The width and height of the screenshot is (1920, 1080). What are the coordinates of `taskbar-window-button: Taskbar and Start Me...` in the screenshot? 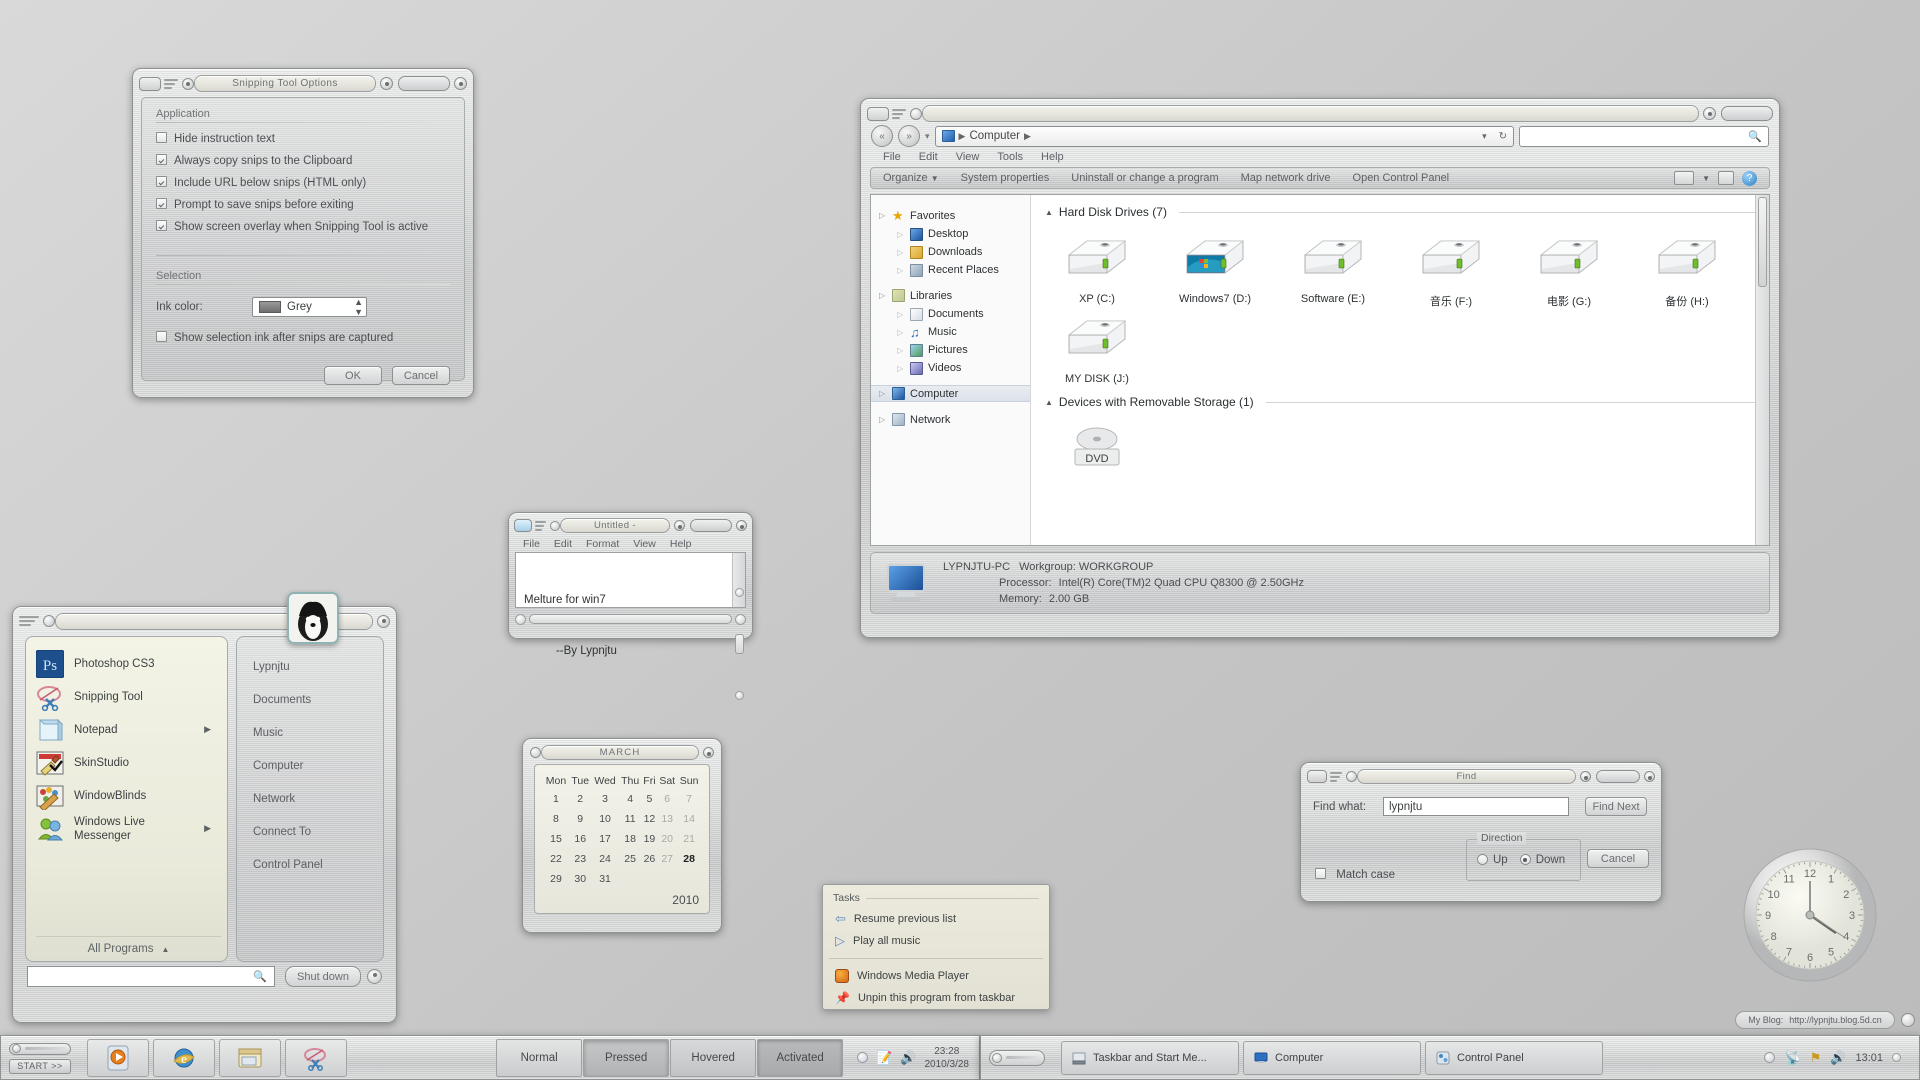 It's located at (1150, 1057).